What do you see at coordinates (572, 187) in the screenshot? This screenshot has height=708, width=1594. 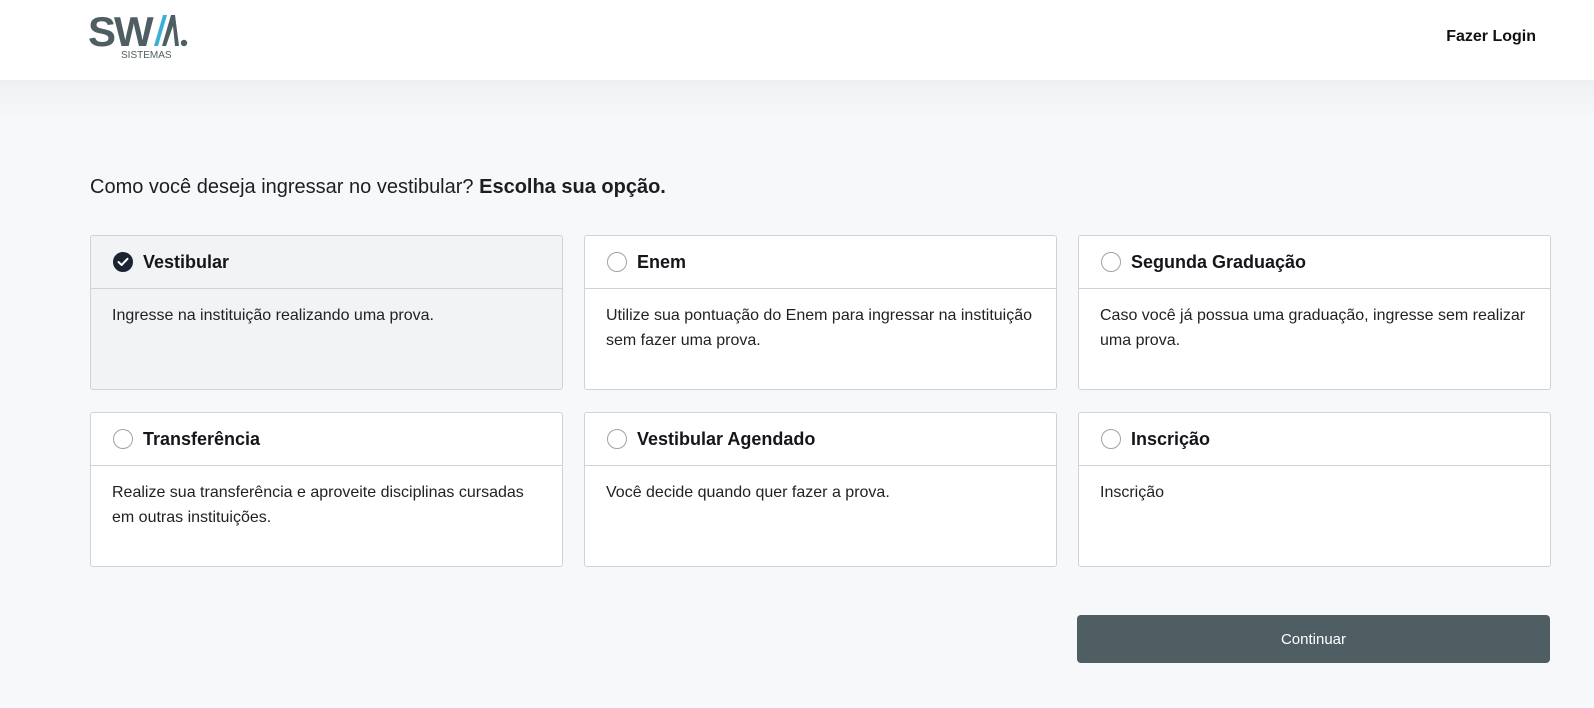 I see `question-emphasis: Escolha sua opção.` at bounding box center [572, 187].